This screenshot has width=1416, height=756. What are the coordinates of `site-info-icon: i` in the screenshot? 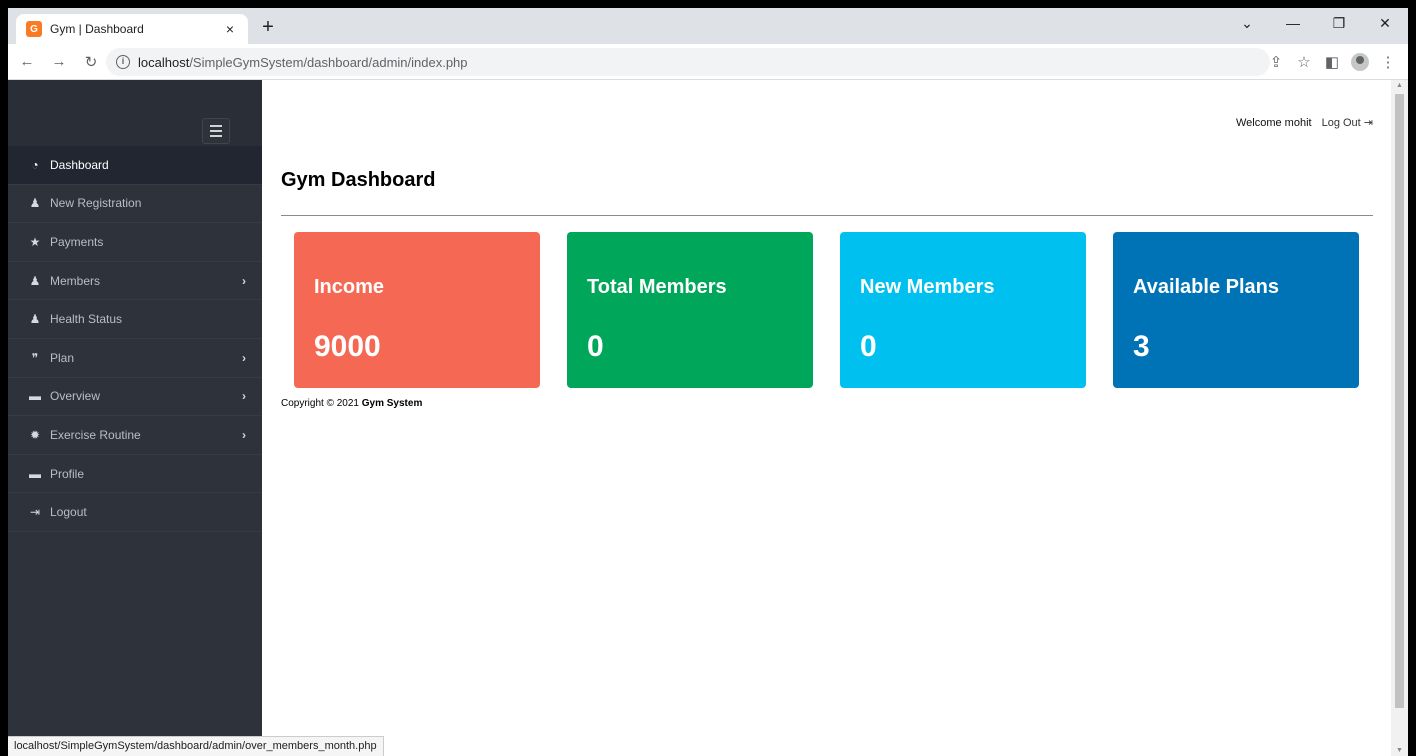 It's located at (123, 62).